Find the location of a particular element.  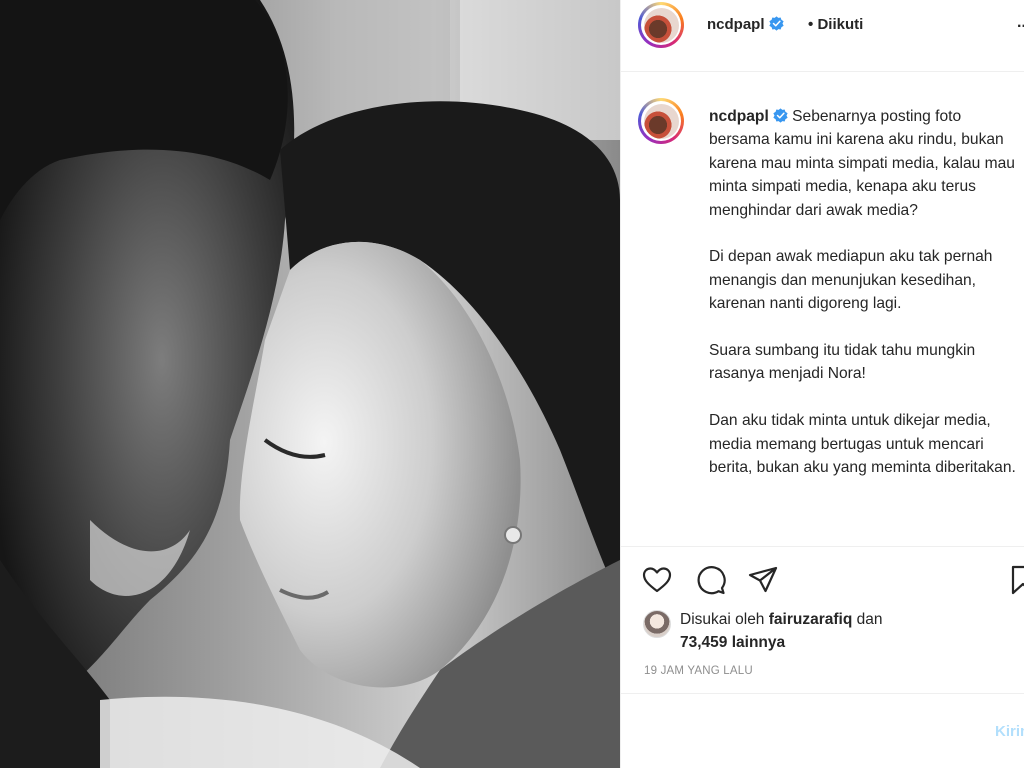

caption-username: ncdpapl is located at coordinates (748, 116).